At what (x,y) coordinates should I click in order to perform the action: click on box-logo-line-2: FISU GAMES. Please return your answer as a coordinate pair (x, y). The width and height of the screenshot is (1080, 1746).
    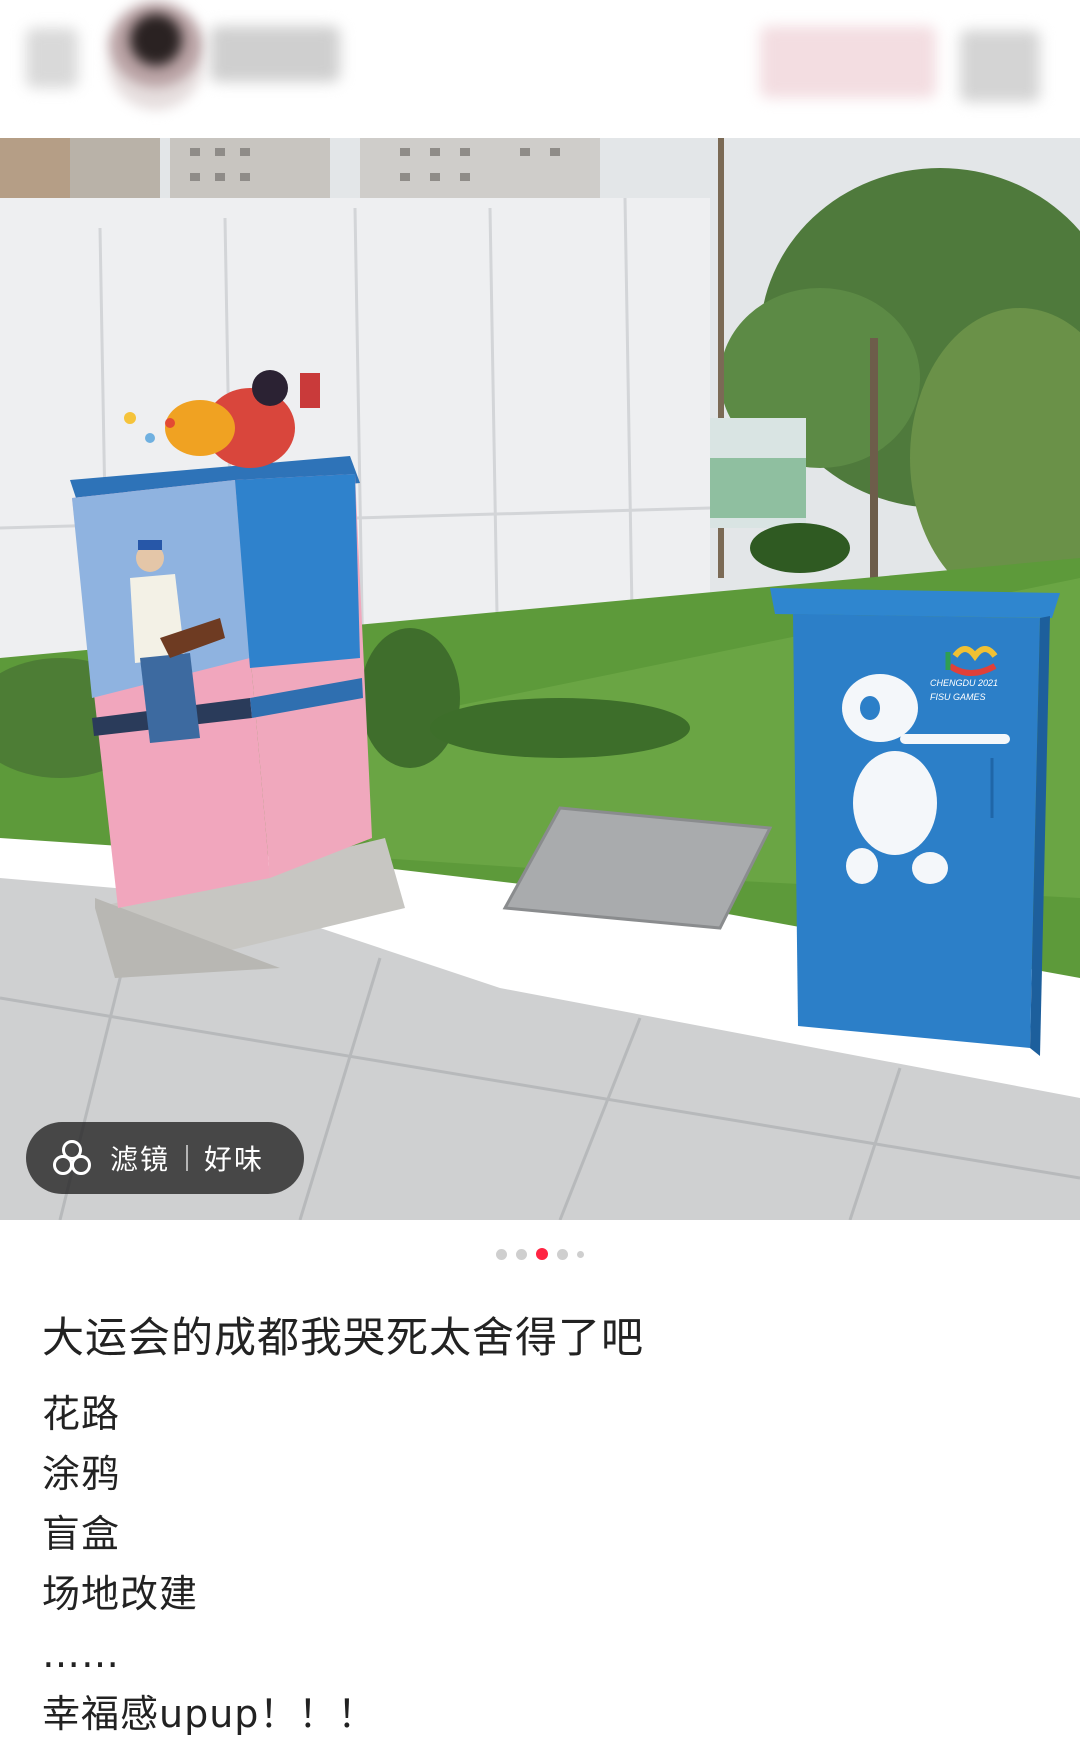
    Looking at the image, I should click on (958, 697).